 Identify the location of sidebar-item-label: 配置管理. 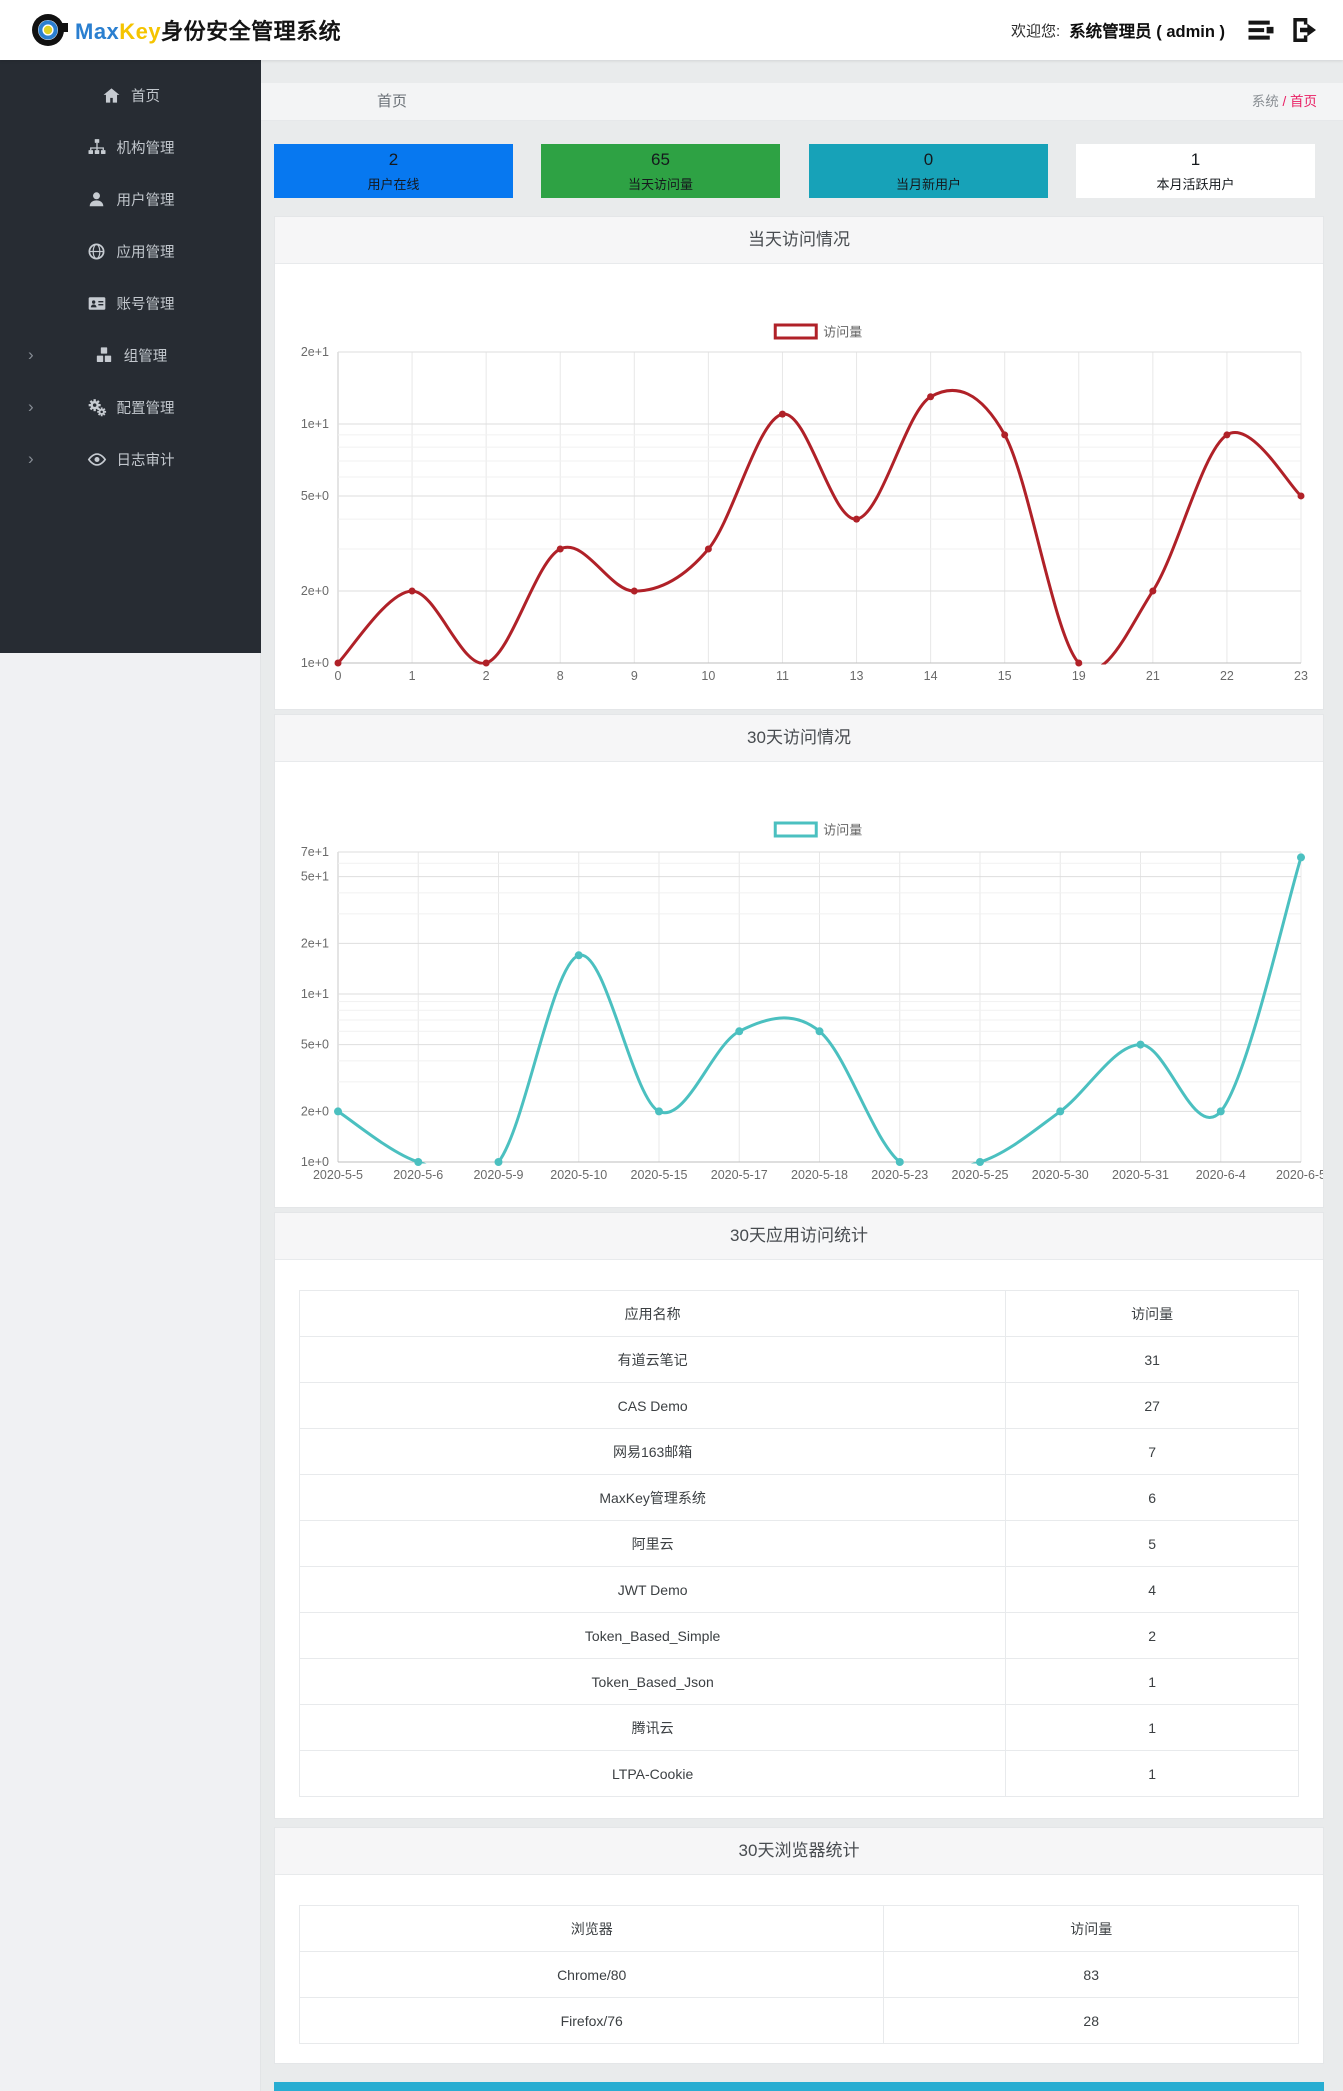
(145, 408).